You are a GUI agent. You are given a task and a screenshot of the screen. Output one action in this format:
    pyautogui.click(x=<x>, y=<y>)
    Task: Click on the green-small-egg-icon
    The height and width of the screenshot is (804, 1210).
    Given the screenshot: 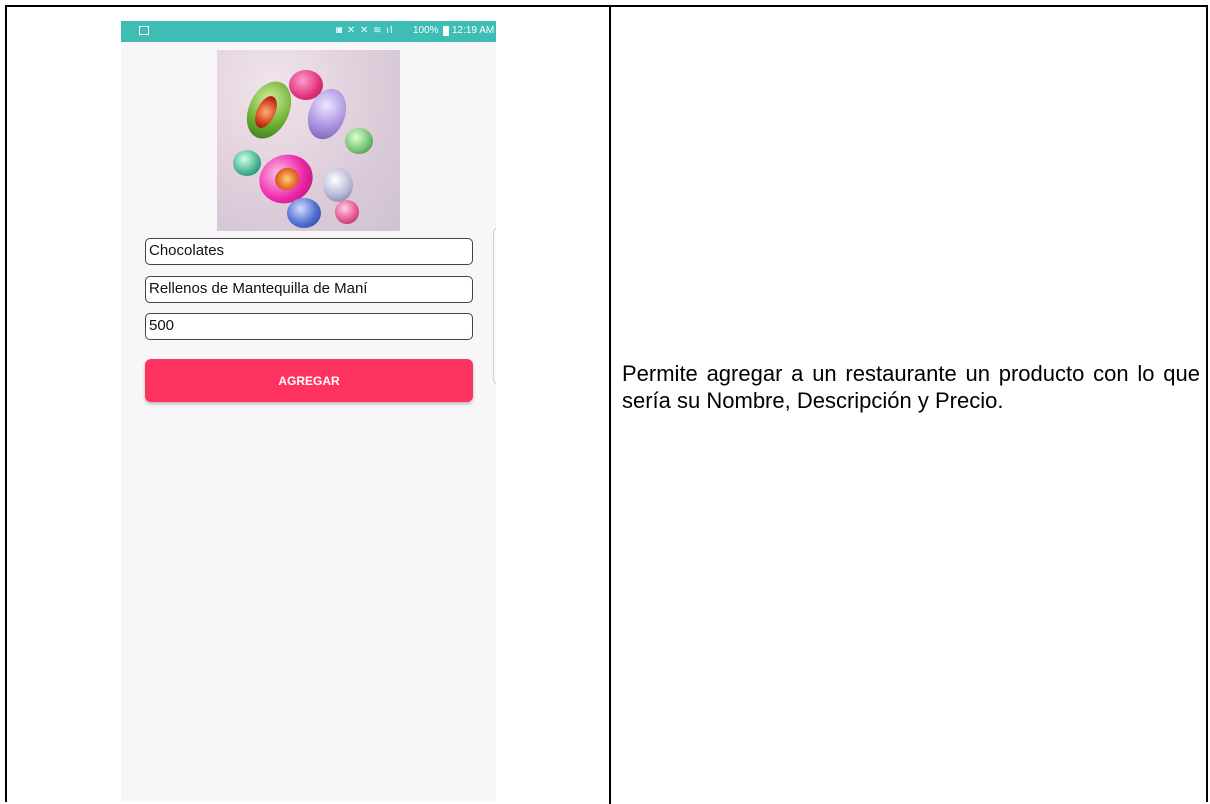 What is the action you would take?
    pyautogui.click(x=359, y=141)
    